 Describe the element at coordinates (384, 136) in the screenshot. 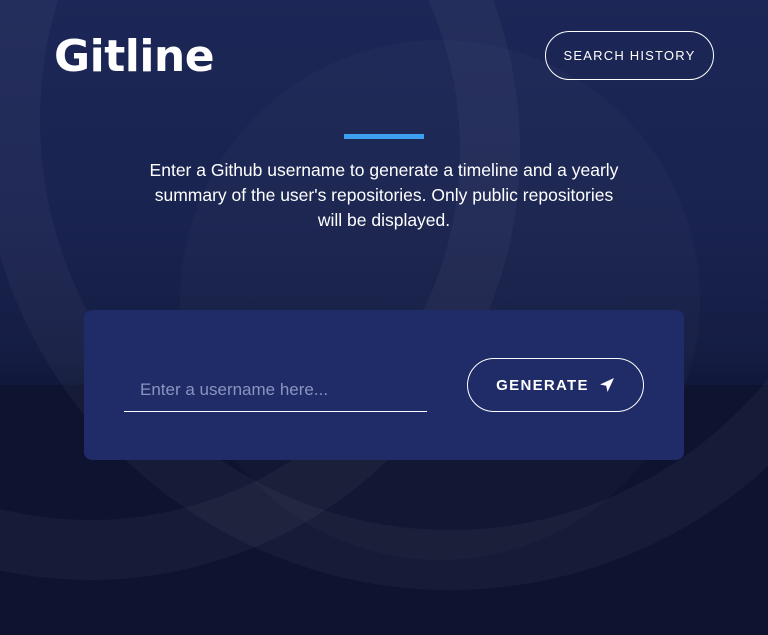

I see `accent-divider` at that location.